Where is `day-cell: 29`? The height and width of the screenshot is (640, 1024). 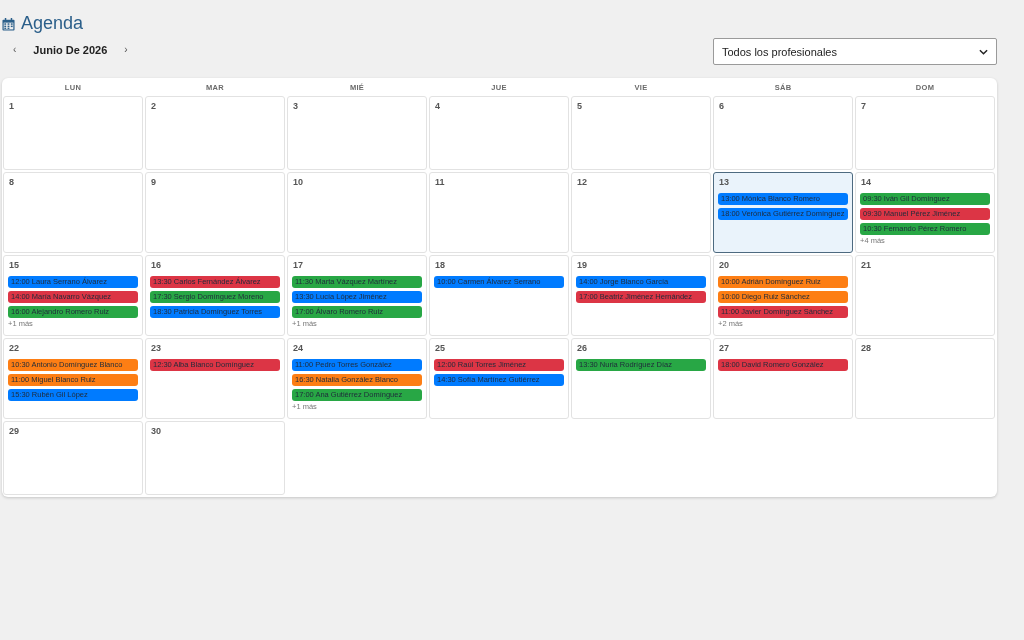
day-cell: 29 is located at coordinates (73, 458).